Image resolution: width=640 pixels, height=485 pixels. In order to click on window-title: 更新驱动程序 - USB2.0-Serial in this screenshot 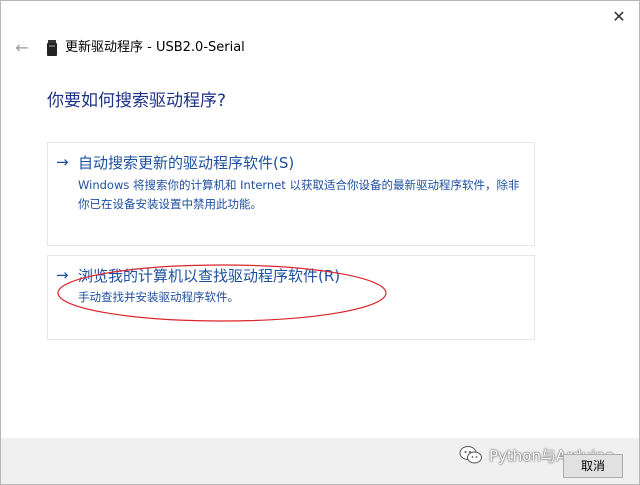, I will do `click(155, 47)`.